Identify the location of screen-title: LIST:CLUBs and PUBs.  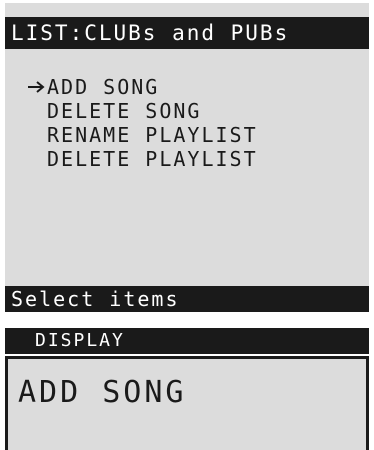
(187, 33).